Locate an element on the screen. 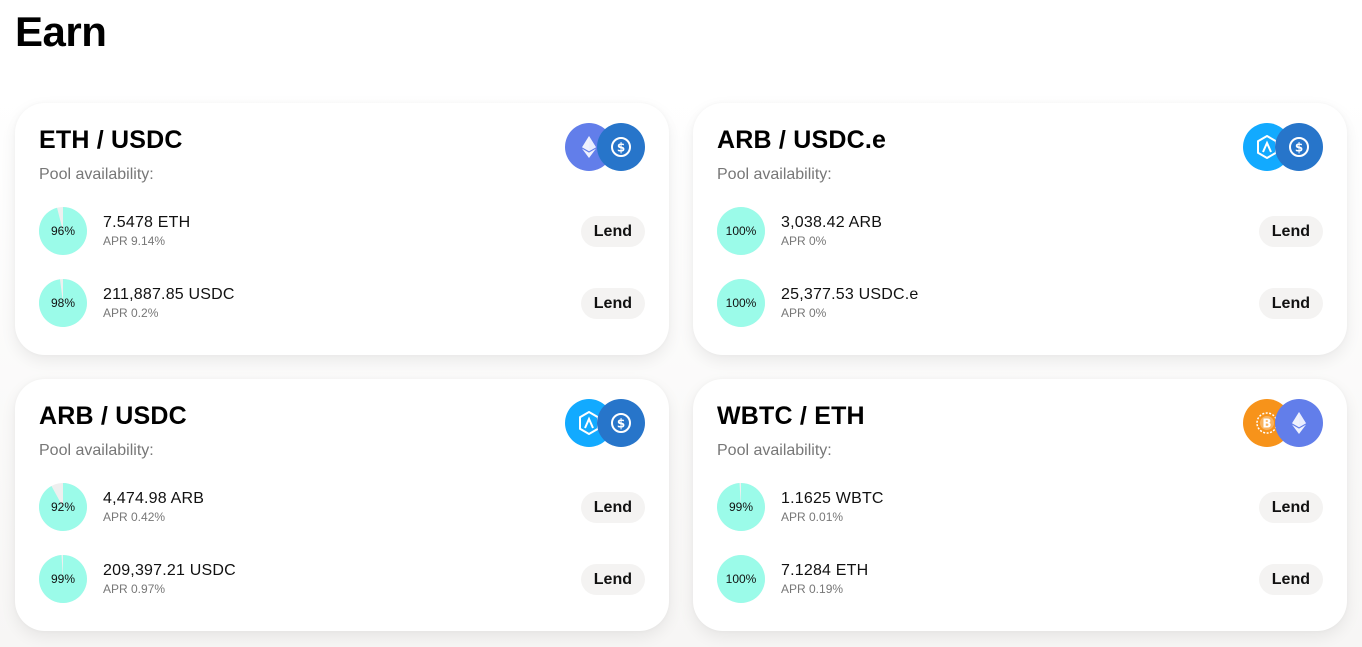 The width and height of the screenshot is (1362, 647). available-amount: 209,397.21 USDC is located at coordinates (169, 570).